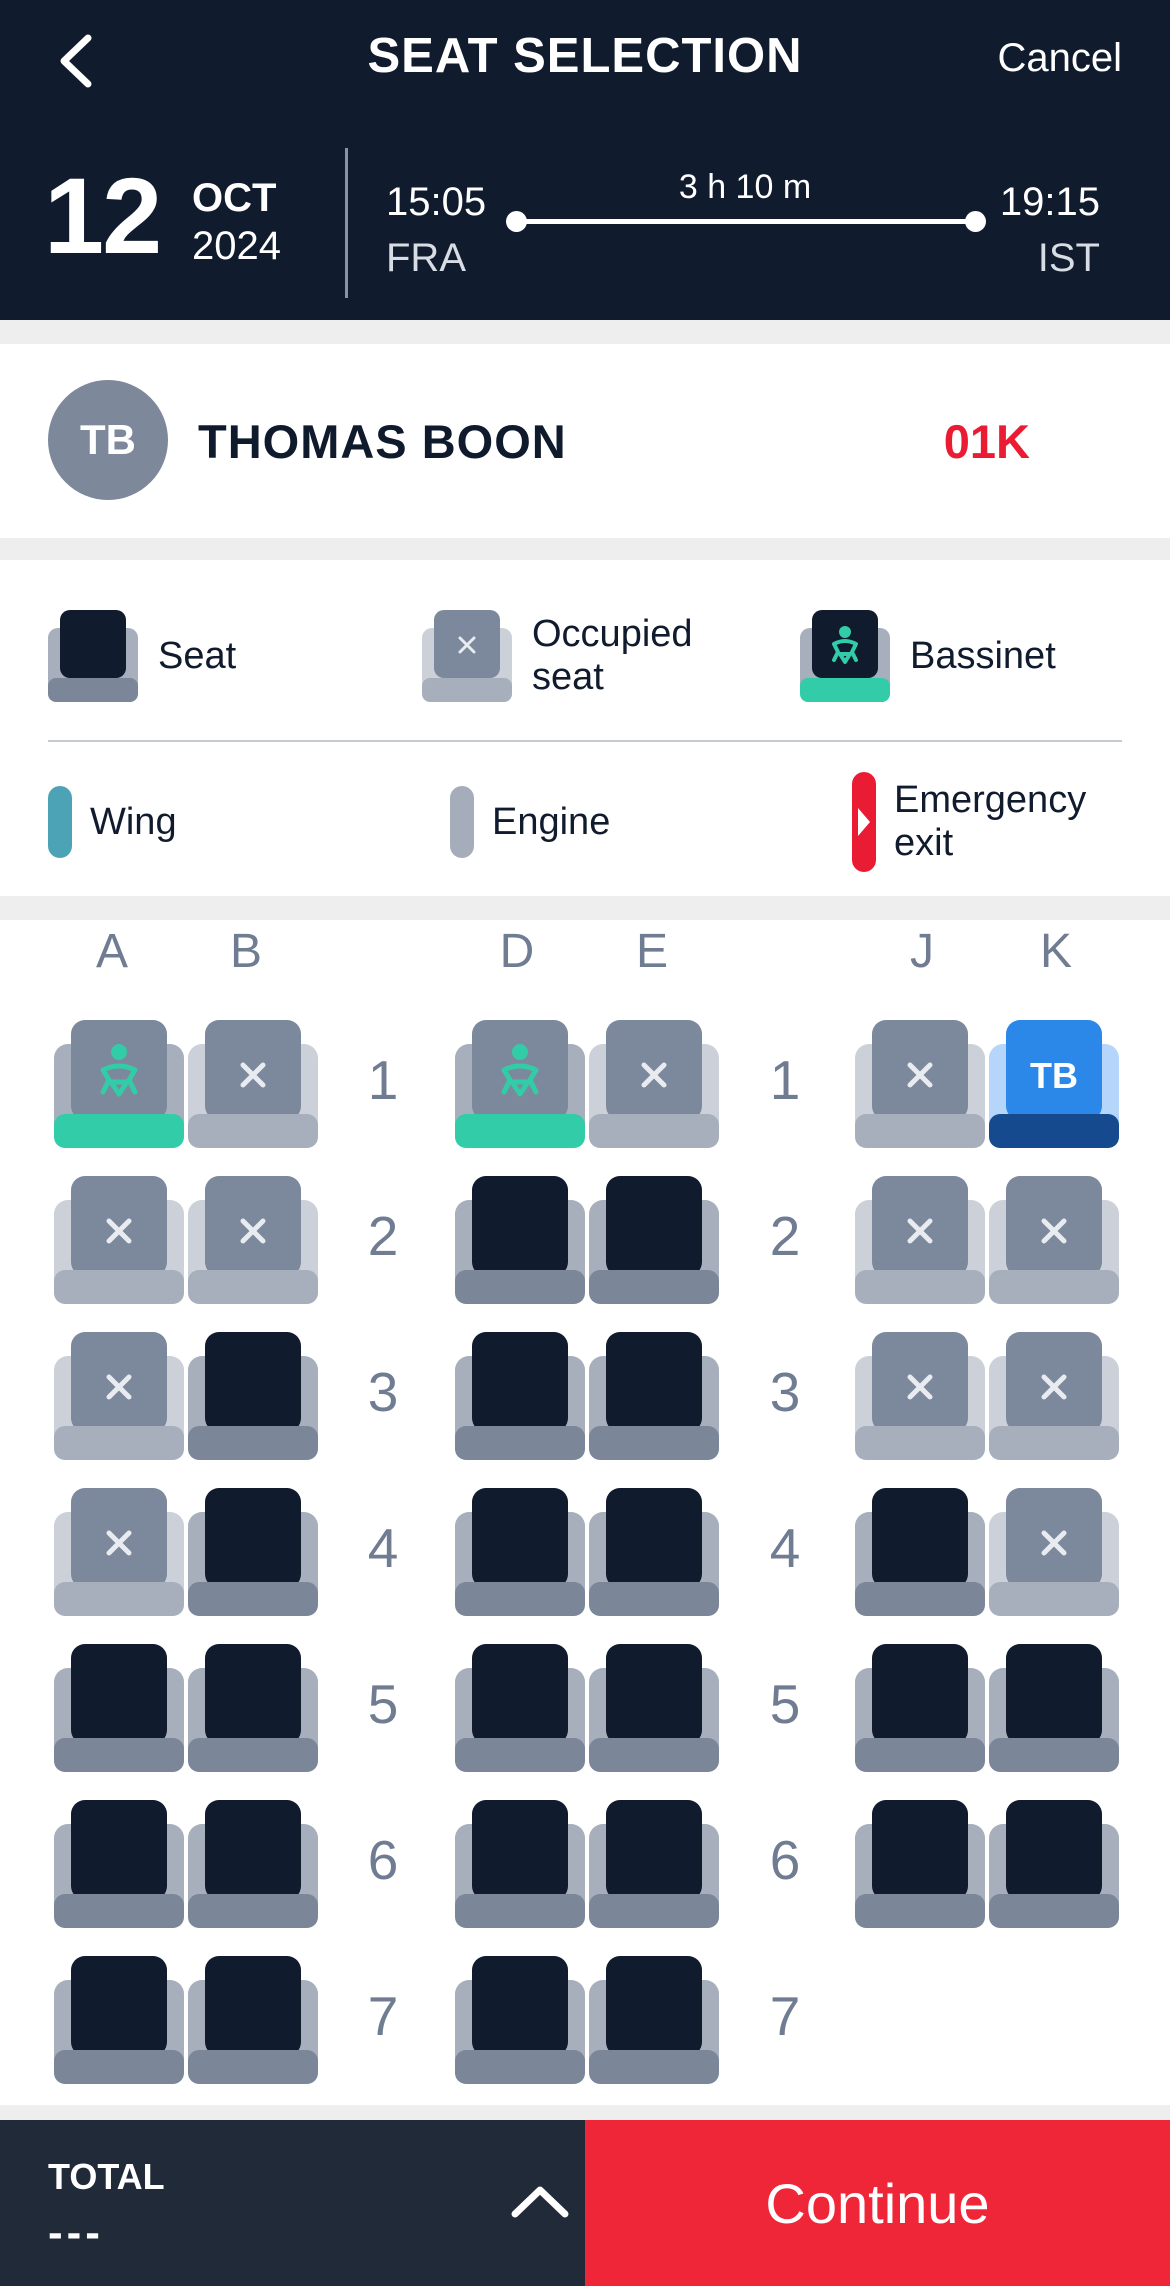 This screenshot has height=2286, width=1170. I want to click on seat-3D, so click(520, 1396).